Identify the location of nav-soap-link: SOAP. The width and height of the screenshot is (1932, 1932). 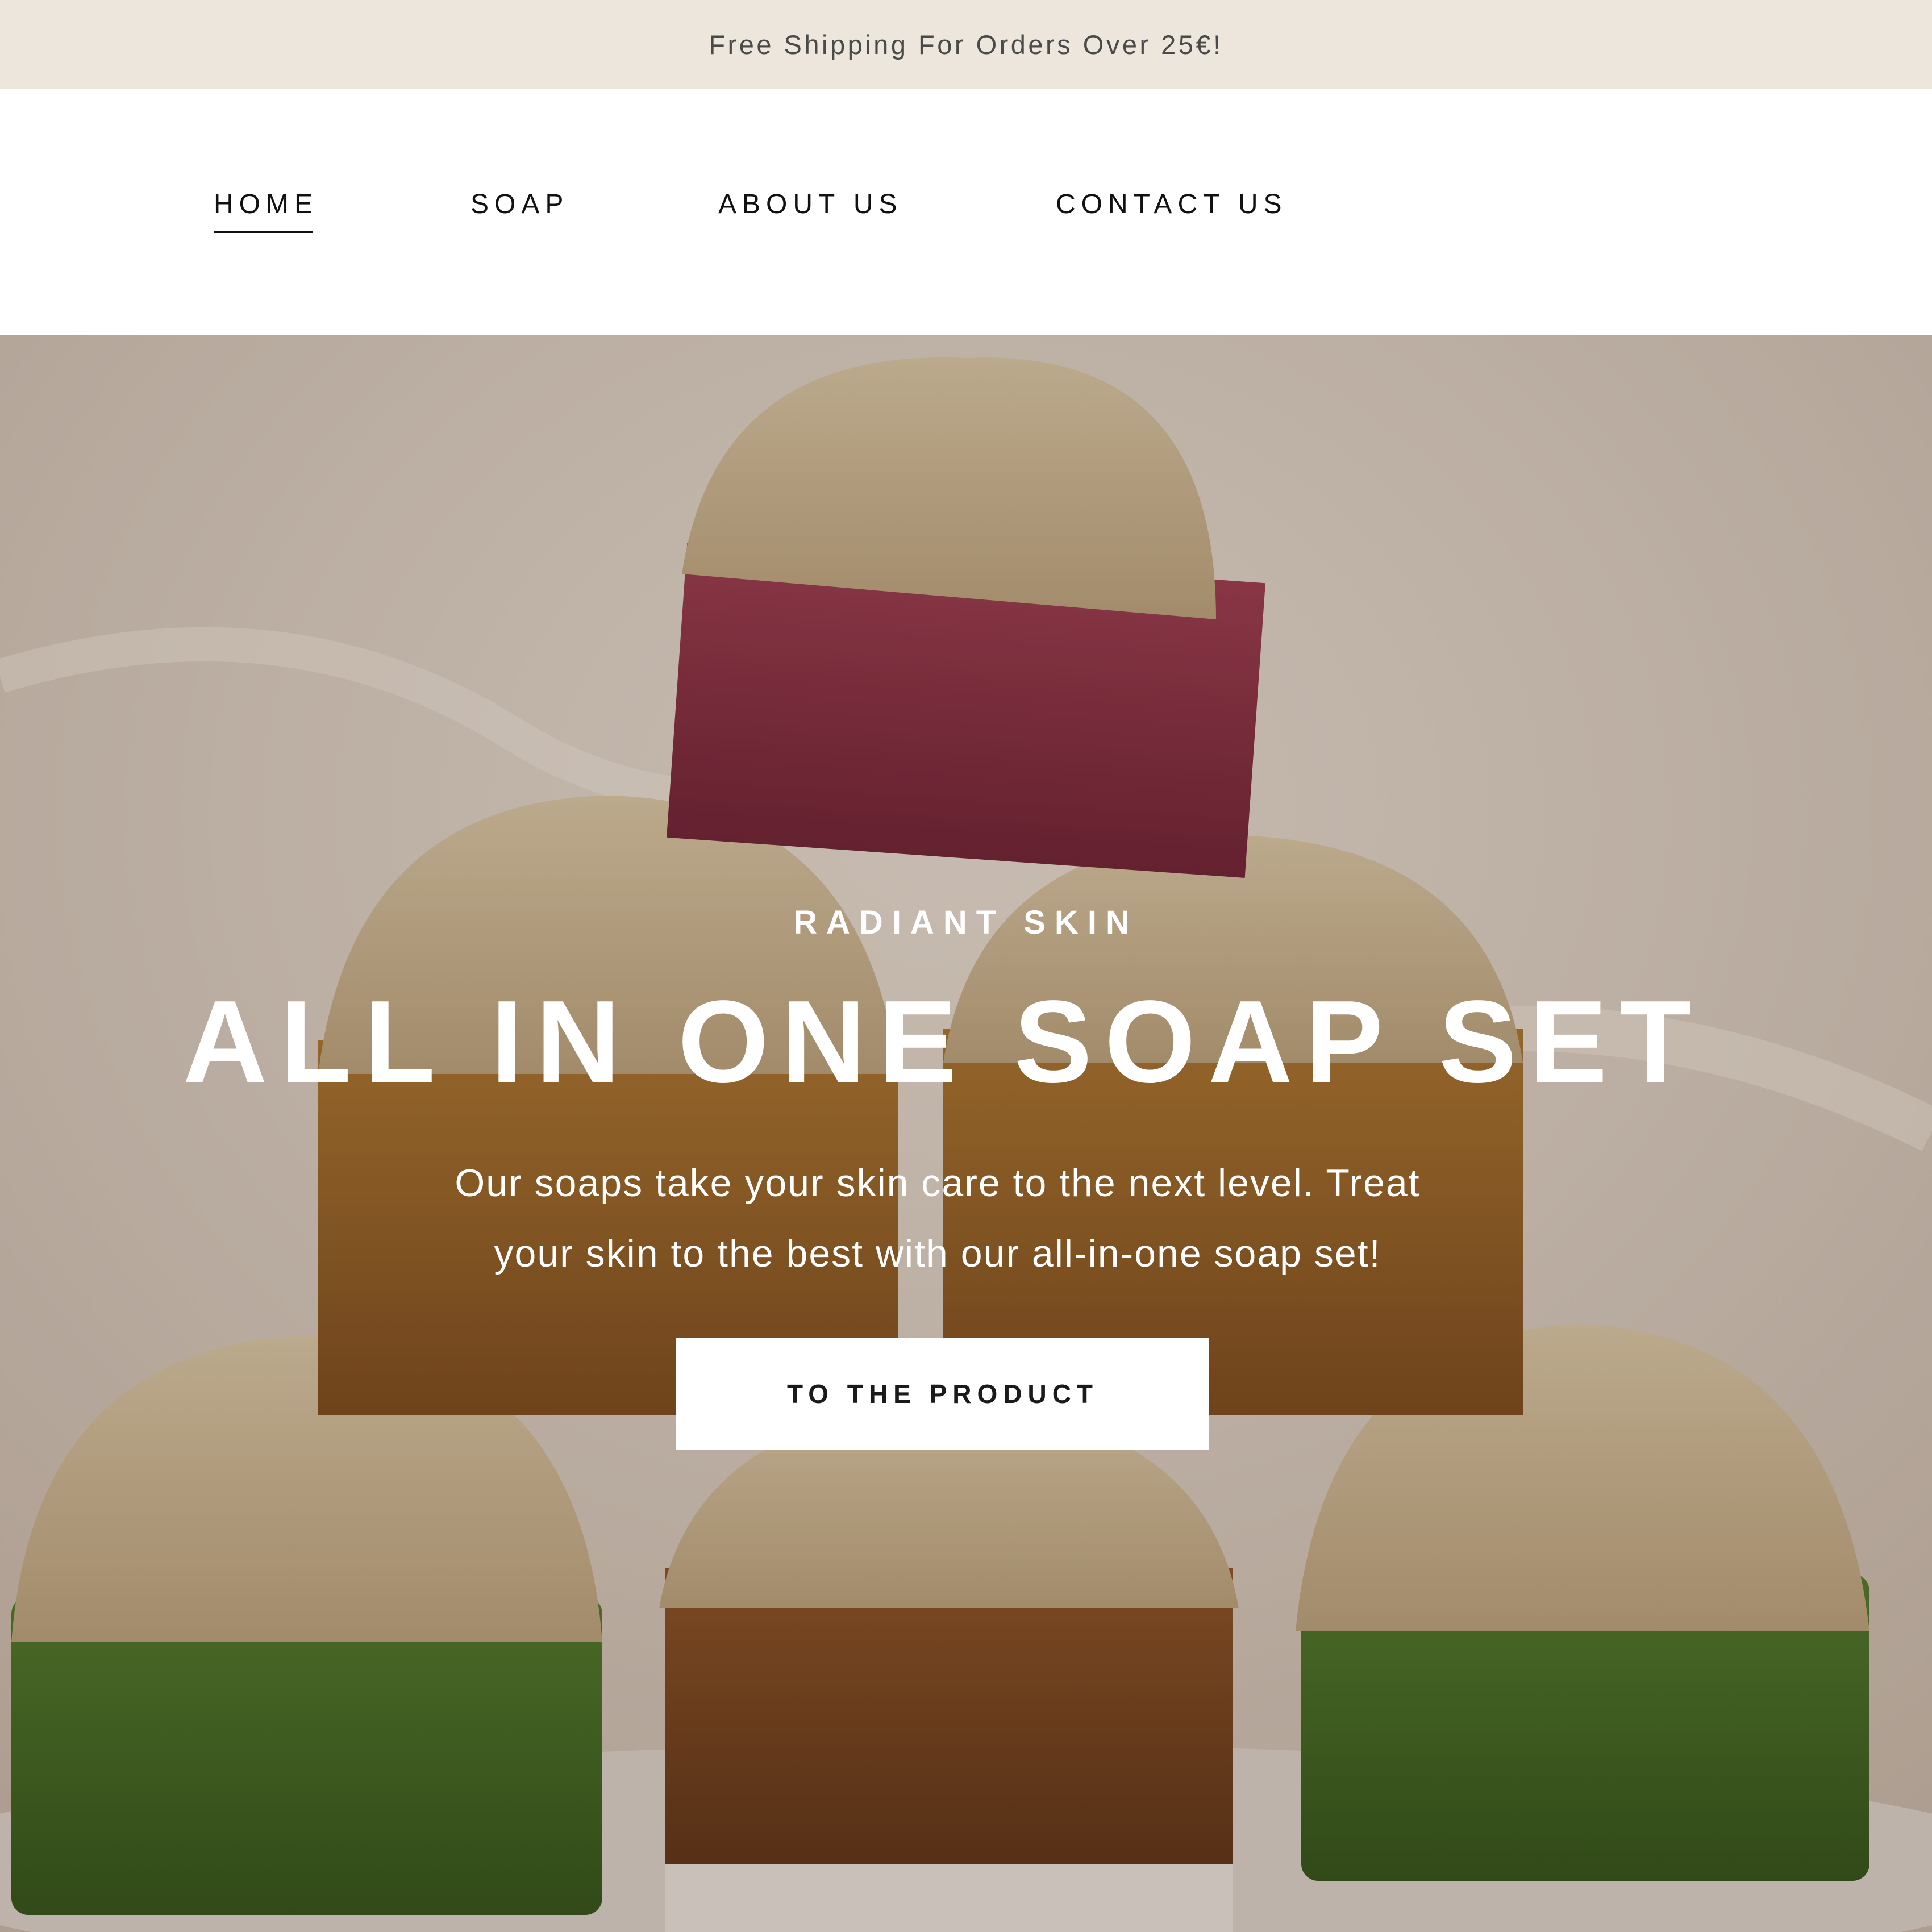
(519, 204).